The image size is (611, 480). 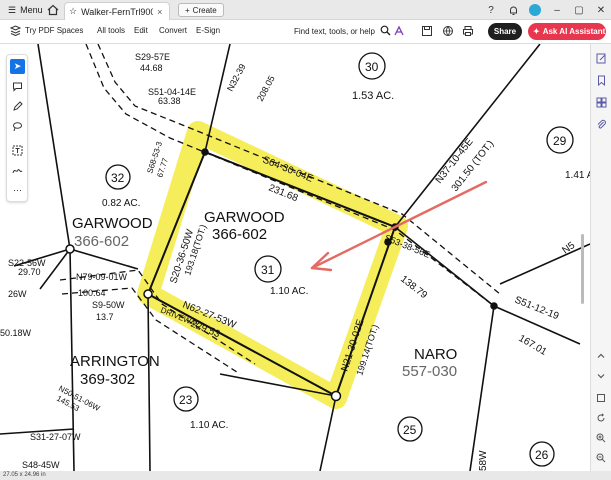 I want to click on lot-number: 29, so click(x=560, y=141).